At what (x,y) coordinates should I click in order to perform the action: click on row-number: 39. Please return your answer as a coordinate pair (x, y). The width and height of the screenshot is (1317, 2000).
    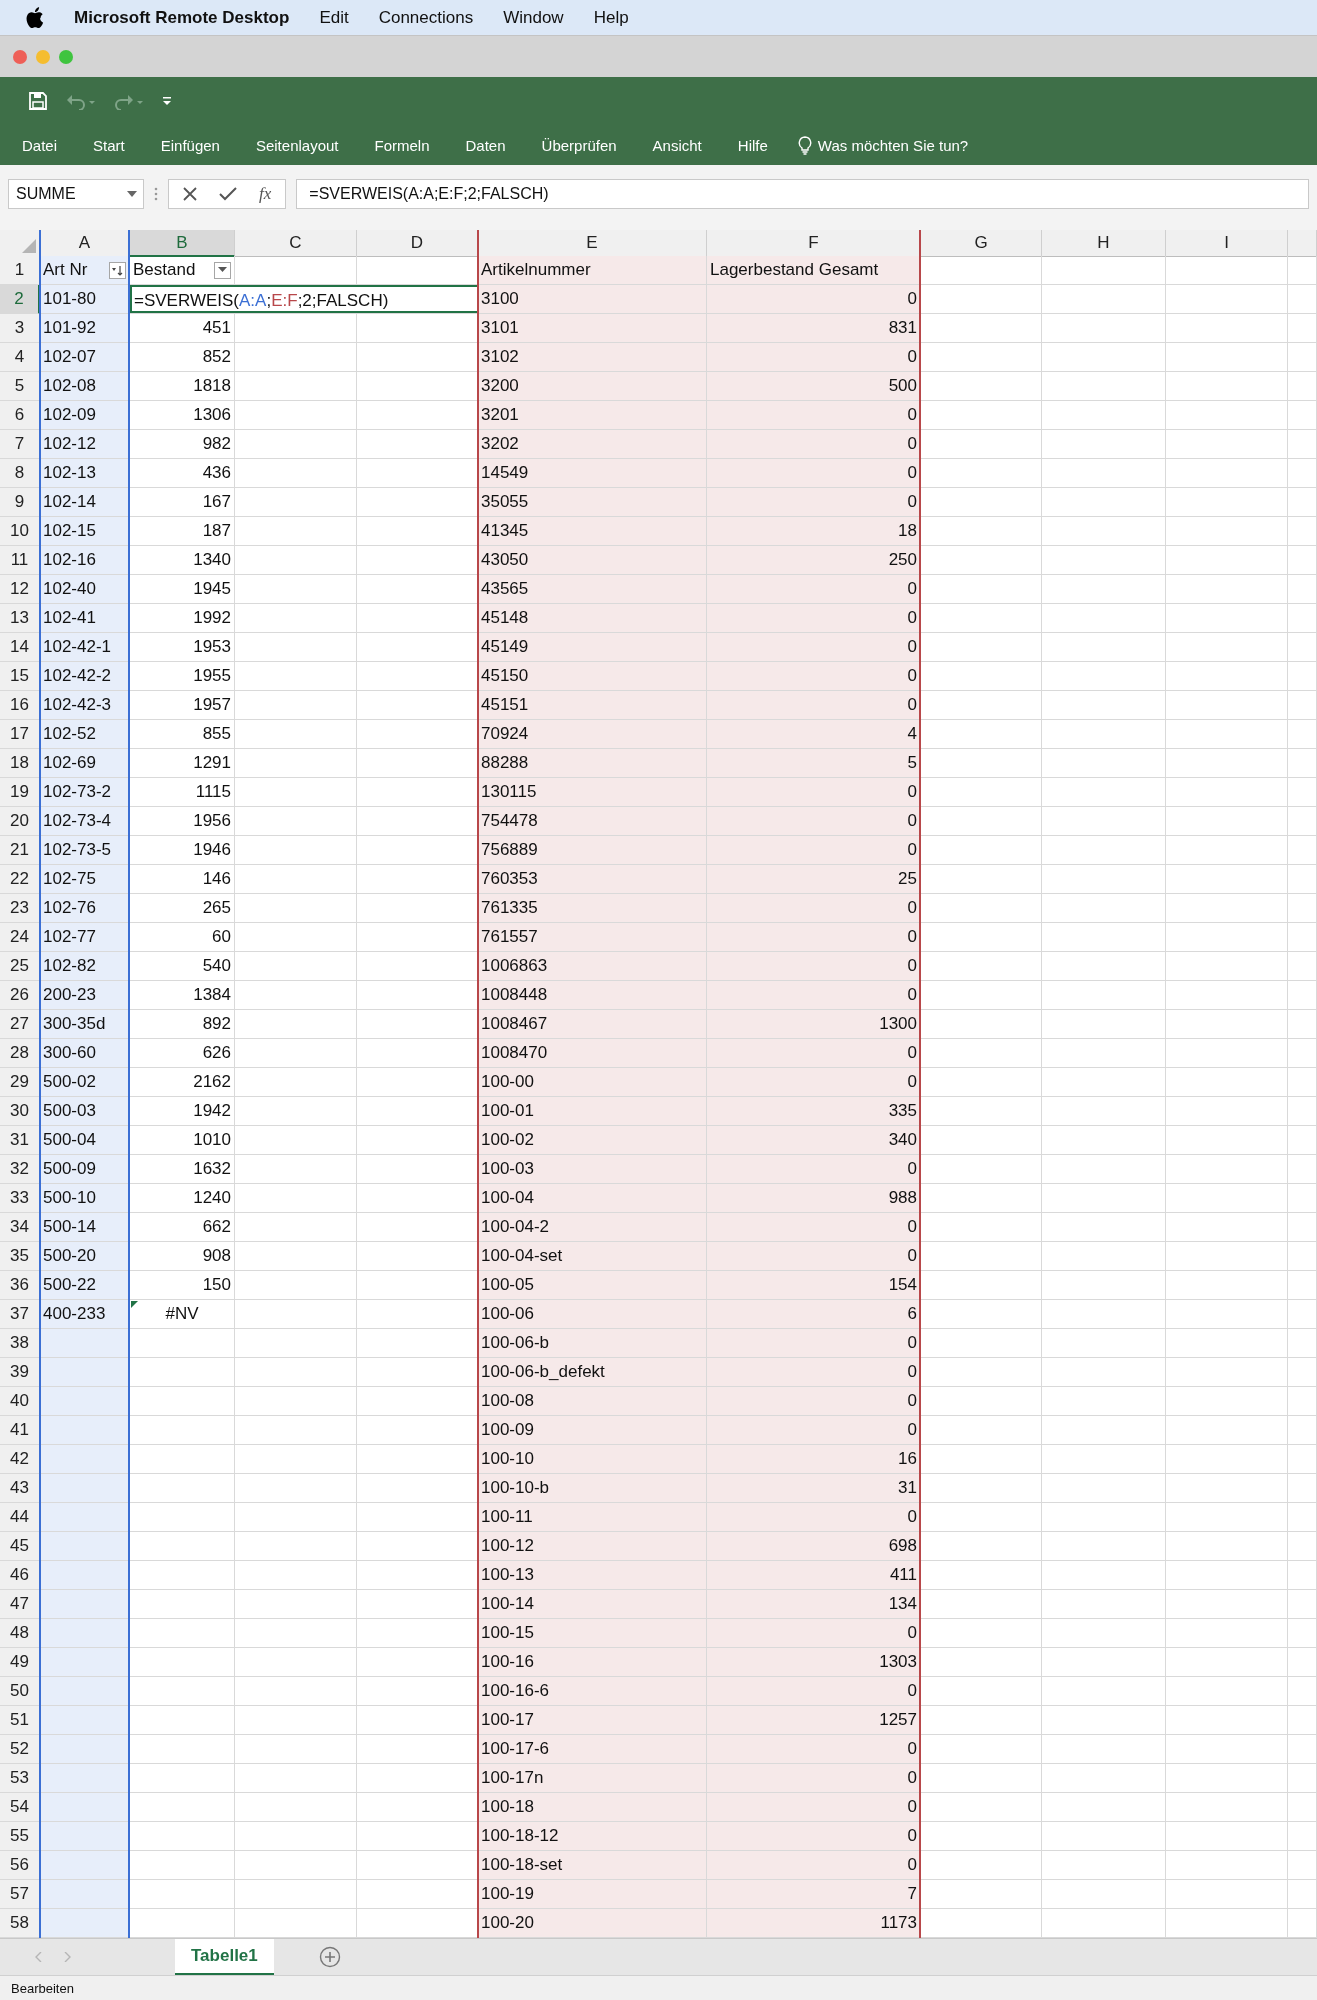
    Looking at the image, I should click on (20, 1372).